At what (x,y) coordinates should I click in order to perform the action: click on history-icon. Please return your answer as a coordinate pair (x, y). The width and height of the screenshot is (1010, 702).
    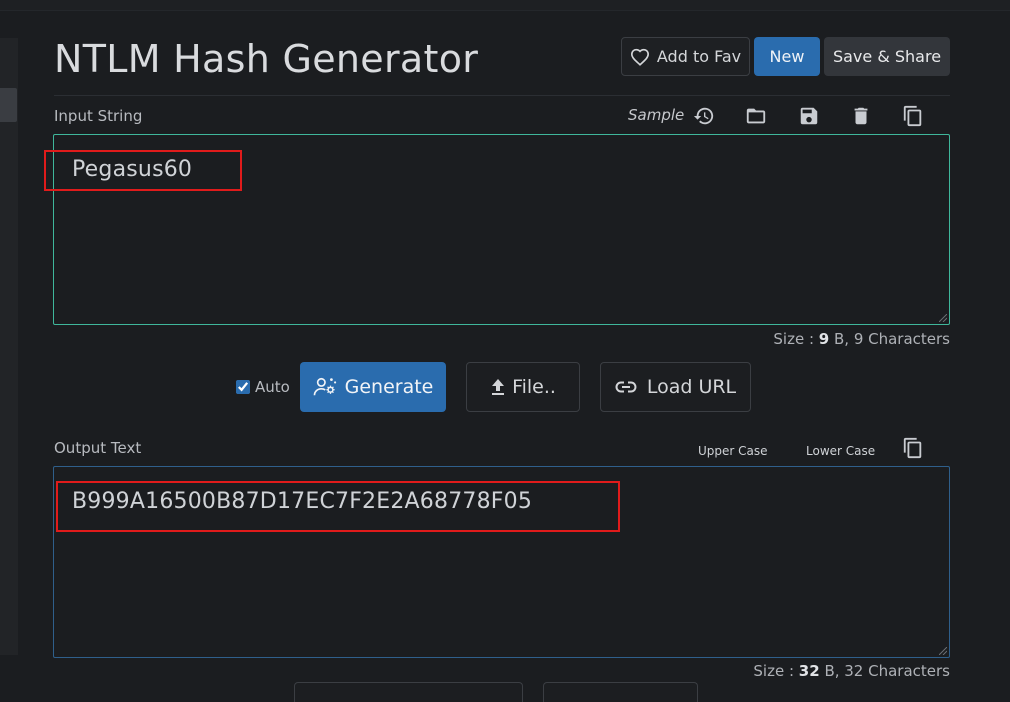
    Looking at the image, I should click on (703, 116).